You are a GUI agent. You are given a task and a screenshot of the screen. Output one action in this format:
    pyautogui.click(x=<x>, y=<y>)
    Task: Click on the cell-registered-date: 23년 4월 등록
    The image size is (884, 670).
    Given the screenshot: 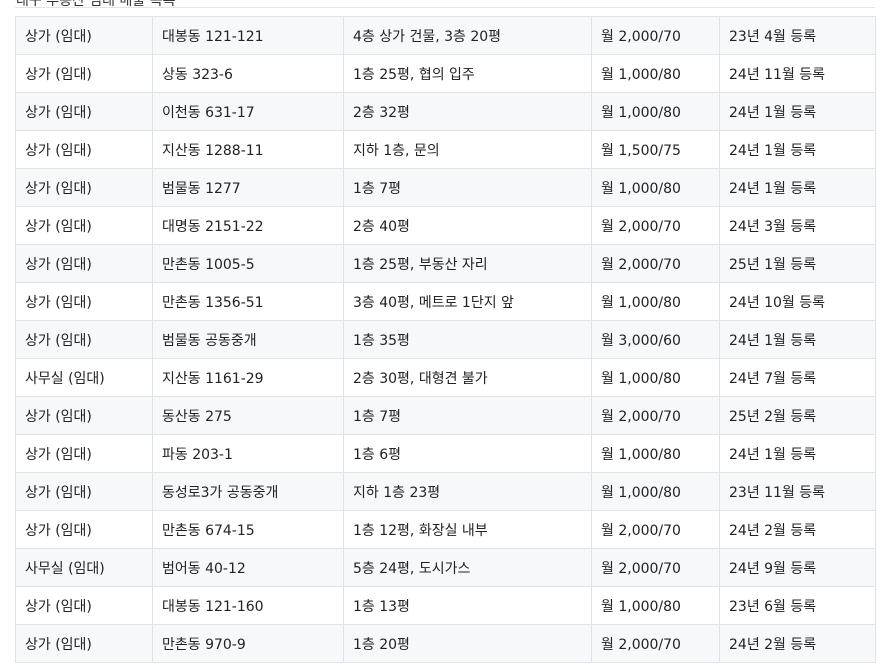 What is the action you would take?
    pyautogui.click(x=797, y=35)
    